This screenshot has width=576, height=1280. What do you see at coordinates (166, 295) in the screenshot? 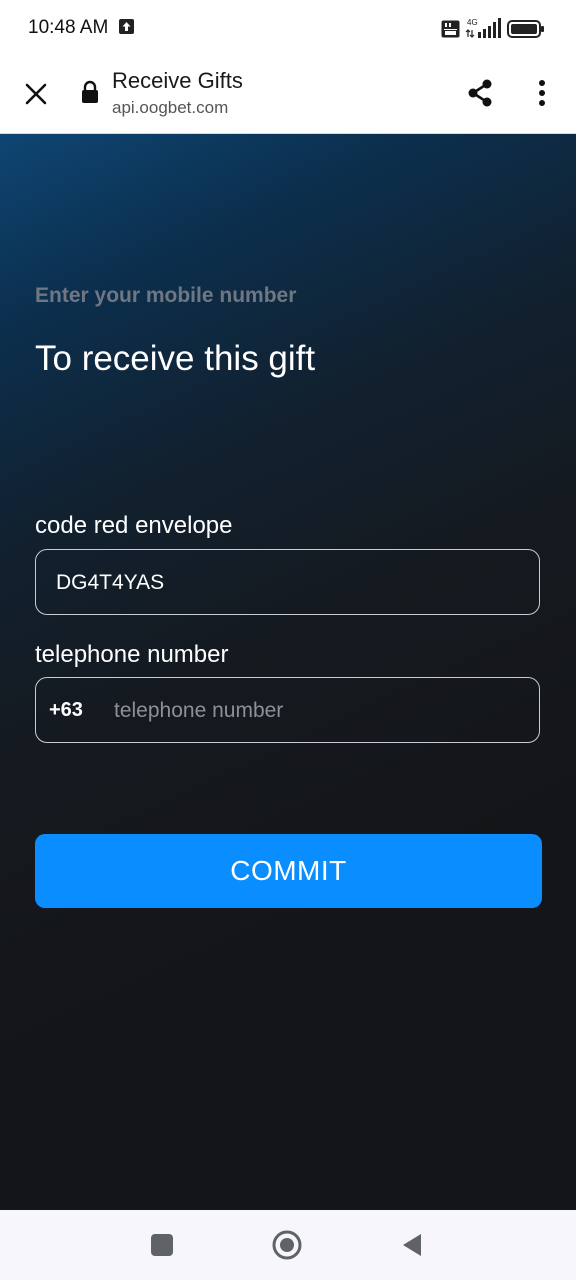
I see `form-subheading: Enter your mobile number` at bounding box center [166, 295].